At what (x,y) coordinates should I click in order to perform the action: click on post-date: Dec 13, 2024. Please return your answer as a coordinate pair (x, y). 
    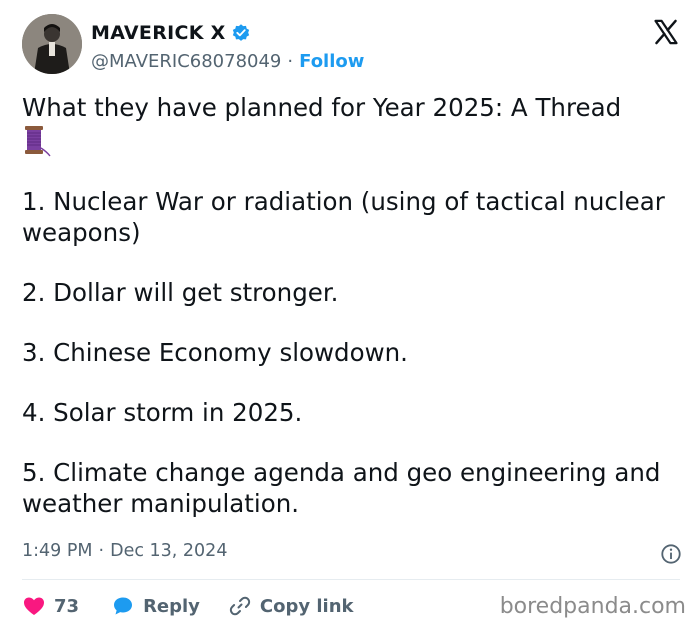
    Looking at the image, I should click on (169, 551).